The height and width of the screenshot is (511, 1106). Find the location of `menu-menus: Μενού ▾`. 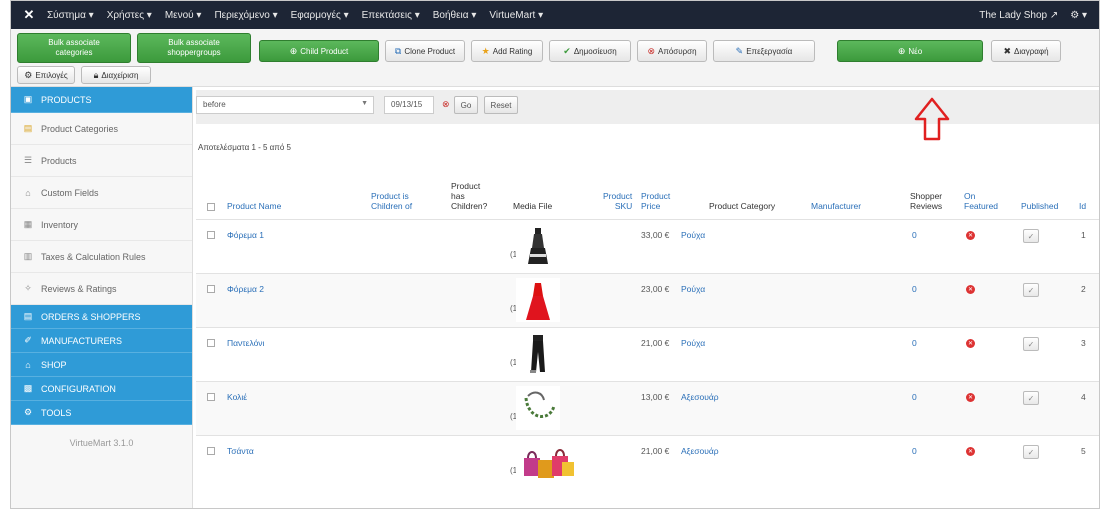

menu-menus: Μενού ▾ is located at coordinates (183, 15).